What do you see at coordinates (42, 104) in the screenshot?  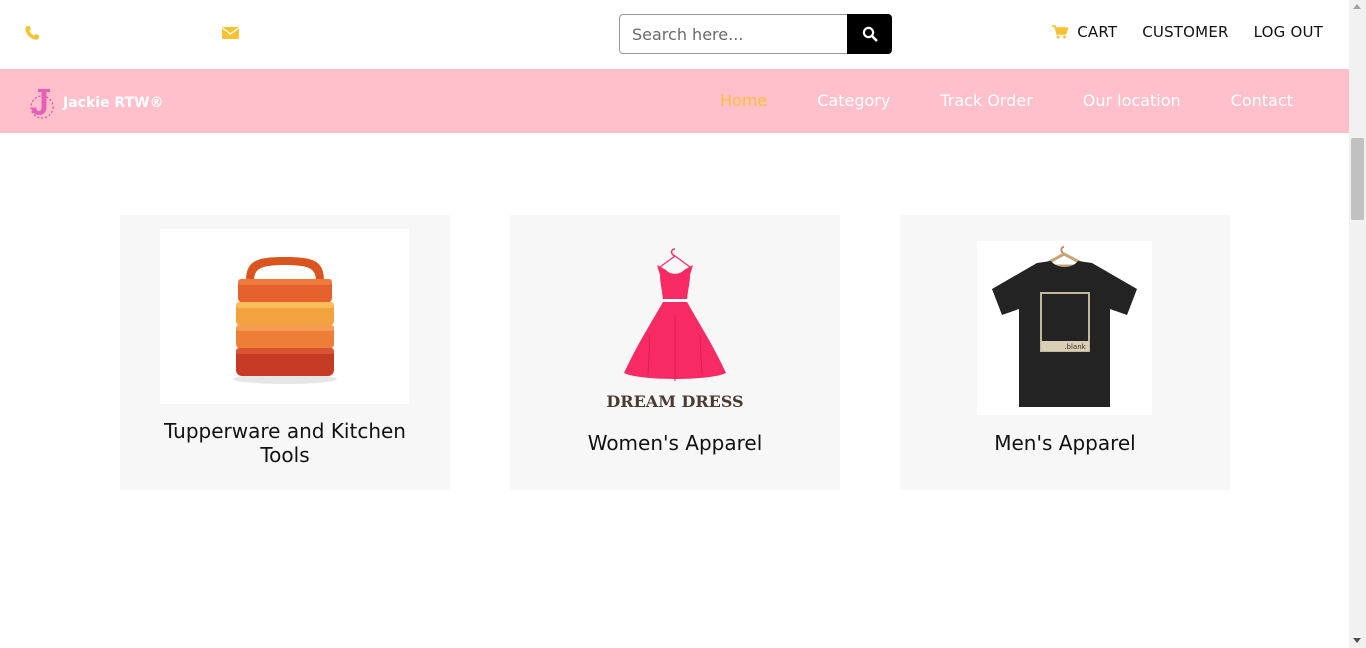 I see `brand-logo-icon` at bounding box center [42, 104].